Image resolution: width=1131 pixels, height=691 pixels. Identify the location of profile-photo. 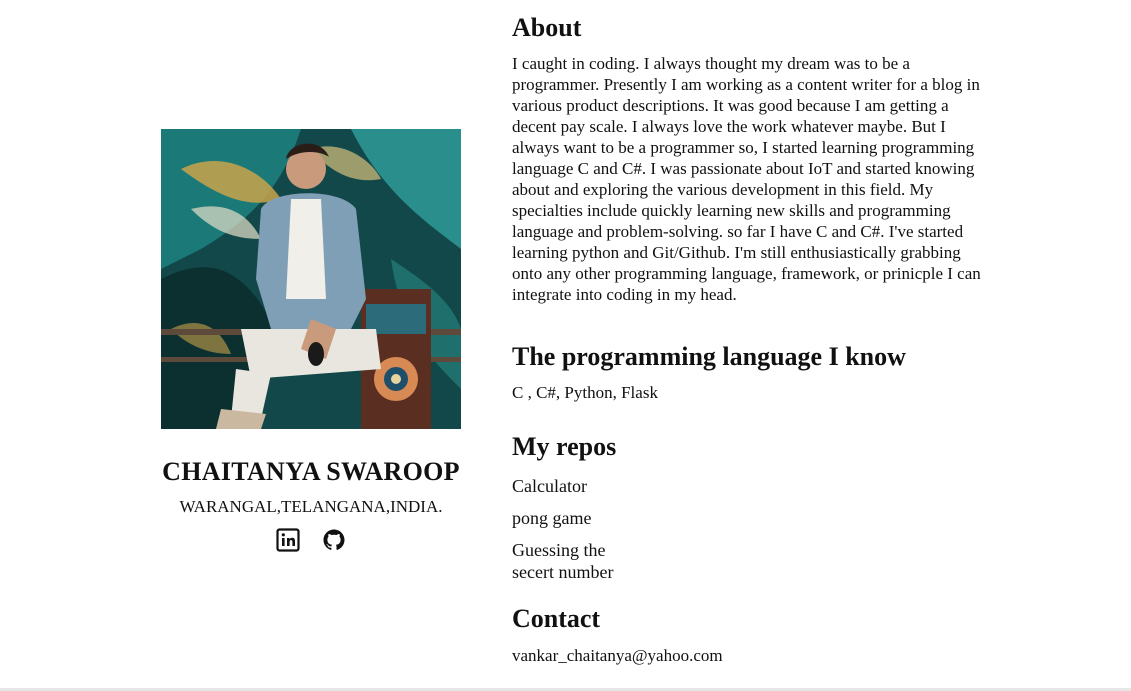
(311, 279).